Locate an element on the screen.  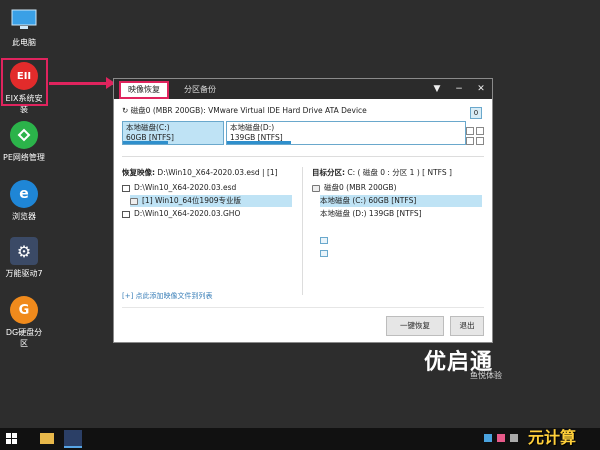
tree-item-label: D:\Win10_X64-2020.03.GHO is located at coordinates (187, 213).